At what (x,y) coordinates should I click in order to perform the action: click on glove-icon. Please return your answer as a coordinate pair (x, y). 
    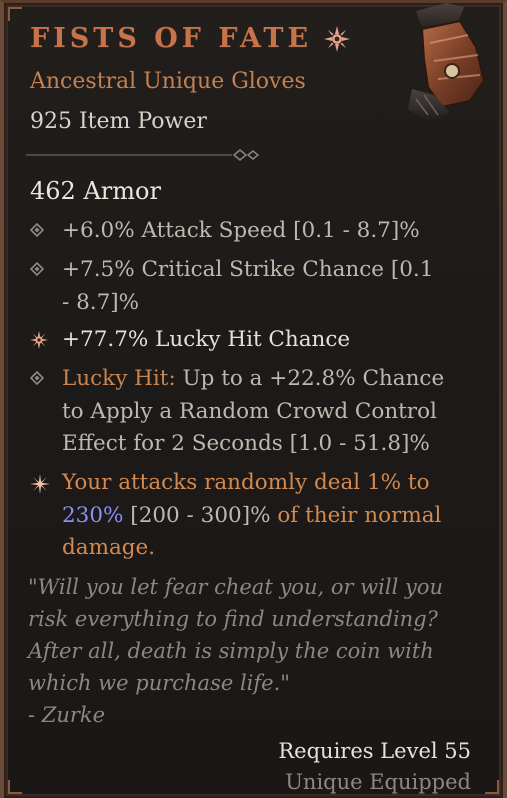
    Looking at the image, I should click on (447, 62).